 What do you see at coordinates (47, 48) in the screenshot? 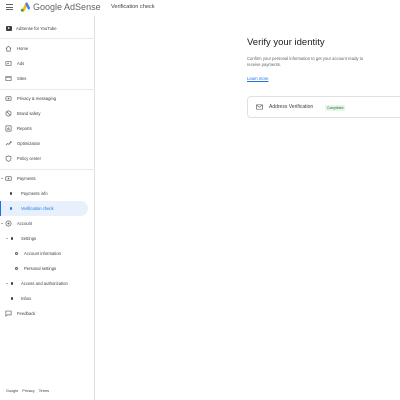
I see `sidebar-item-home: Home` at bounding box center [47, 48].